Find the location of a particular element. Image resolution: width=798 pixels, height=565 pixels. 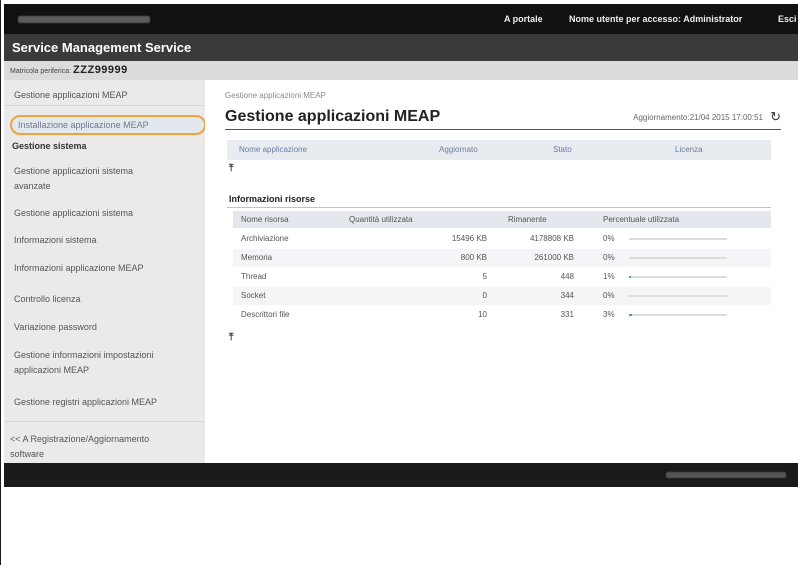

resource-remaining: 344 is located at coordinates (567, 295).